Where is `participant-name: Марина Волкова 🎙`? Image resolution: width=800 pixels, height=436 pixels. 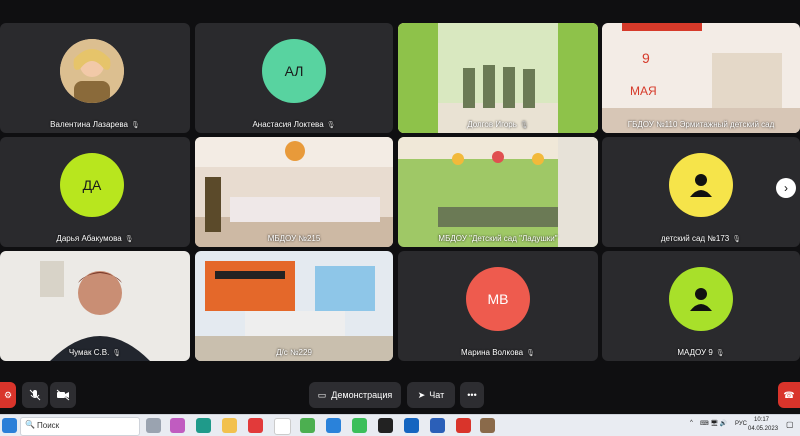
participant-name: Марина Волкова 🎙 is located at coordinates (498, 352).